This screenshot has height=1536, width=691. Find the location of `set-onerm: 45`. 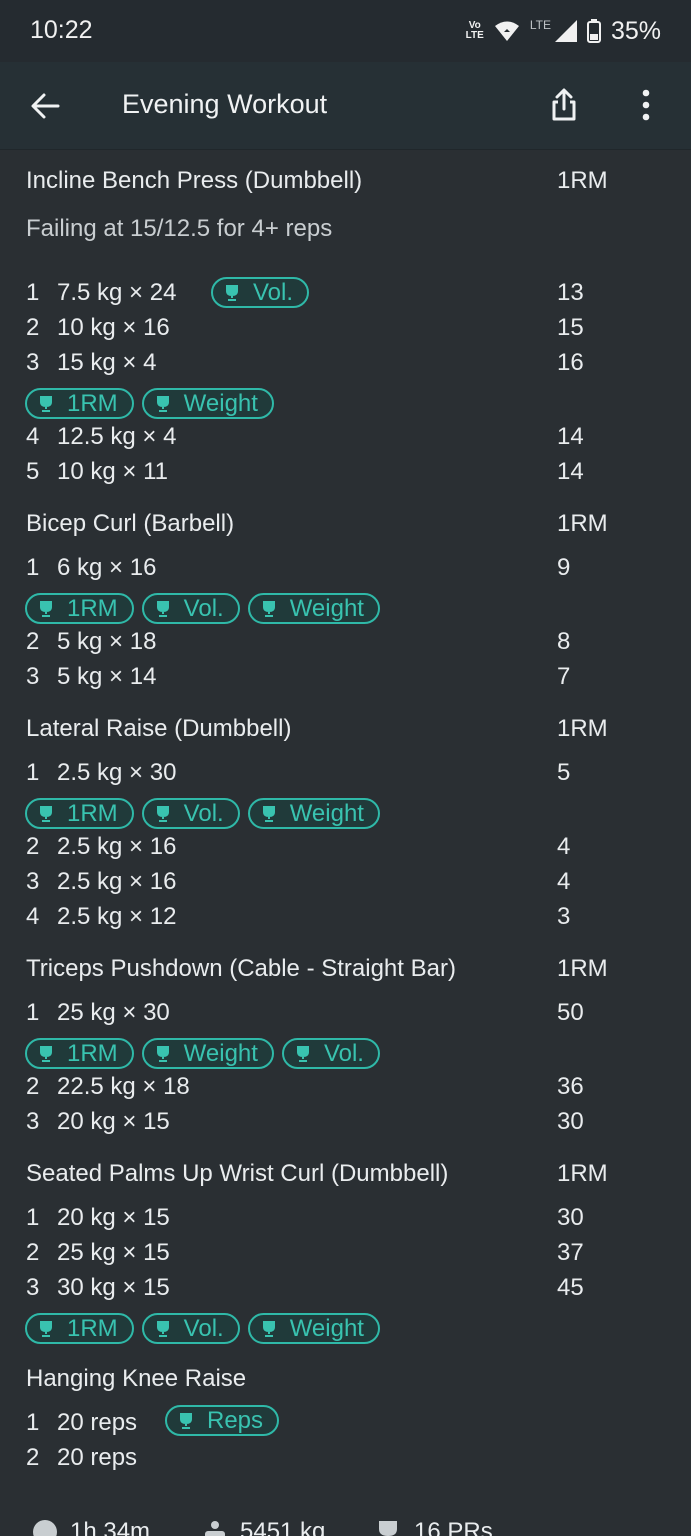

set-onerm: 45 is located at coordinates (570, 1287).